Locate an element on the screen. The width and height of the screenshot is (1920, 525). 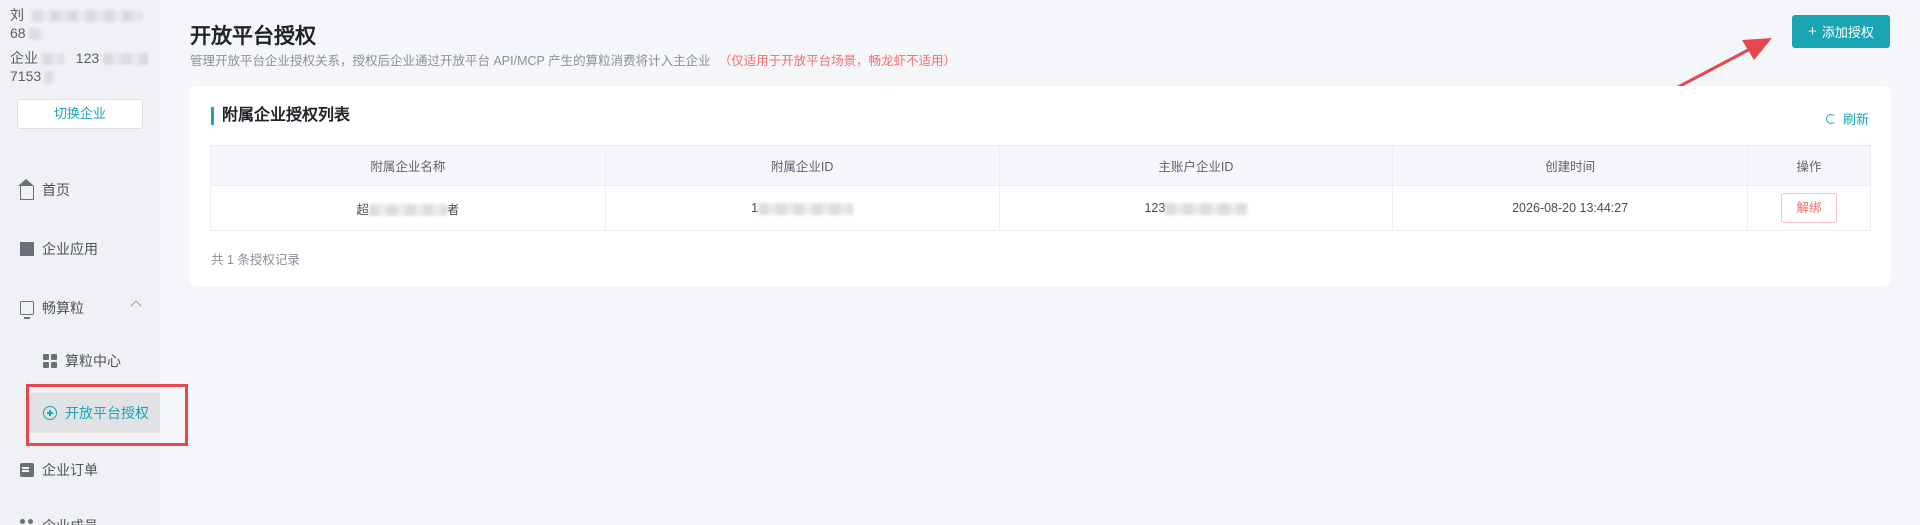
table-header-row: 附属企业名称 附属企业ID 主账户企业ID 创建时间 操作 is located at coordinates (1040, 165).